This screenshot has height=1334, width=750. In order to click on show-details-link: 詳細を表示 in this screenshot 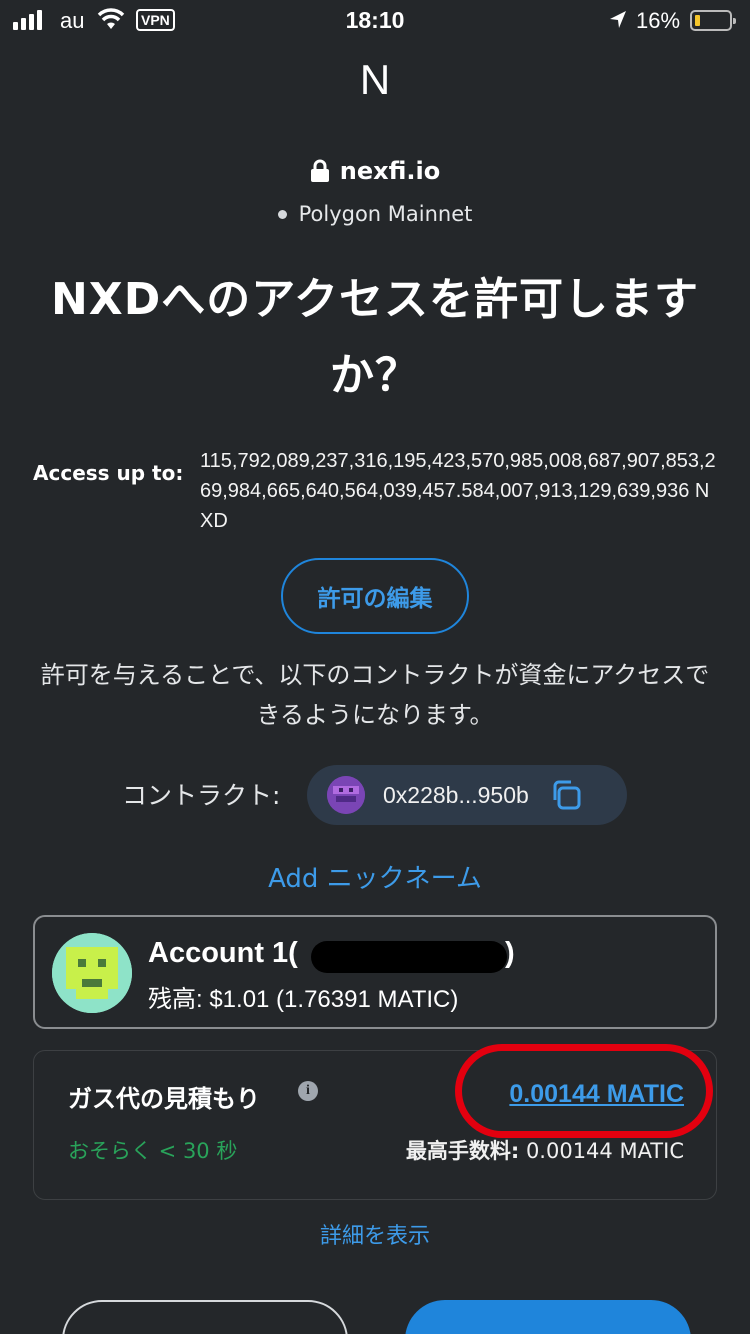, I will do `click(375, 1234)`.